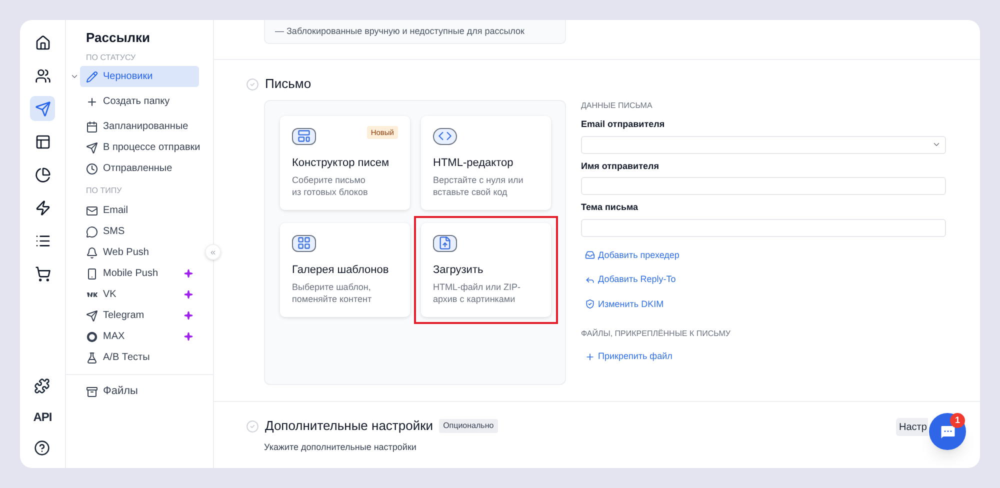  What do you see at coordinates (92, 252) in the screenshot?
I see `bell-icon` at bounding box center [92, 252].